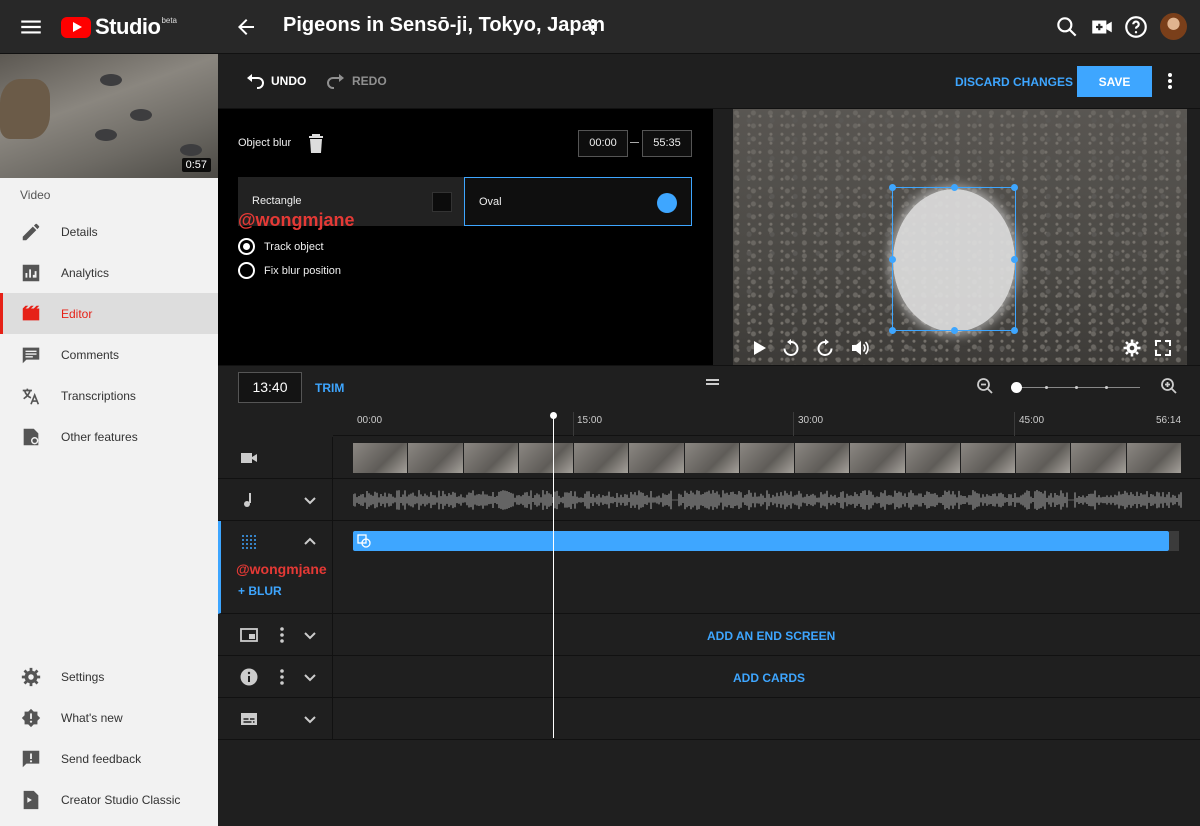  I want to click on beta-badge: beta, so click(169, 20).